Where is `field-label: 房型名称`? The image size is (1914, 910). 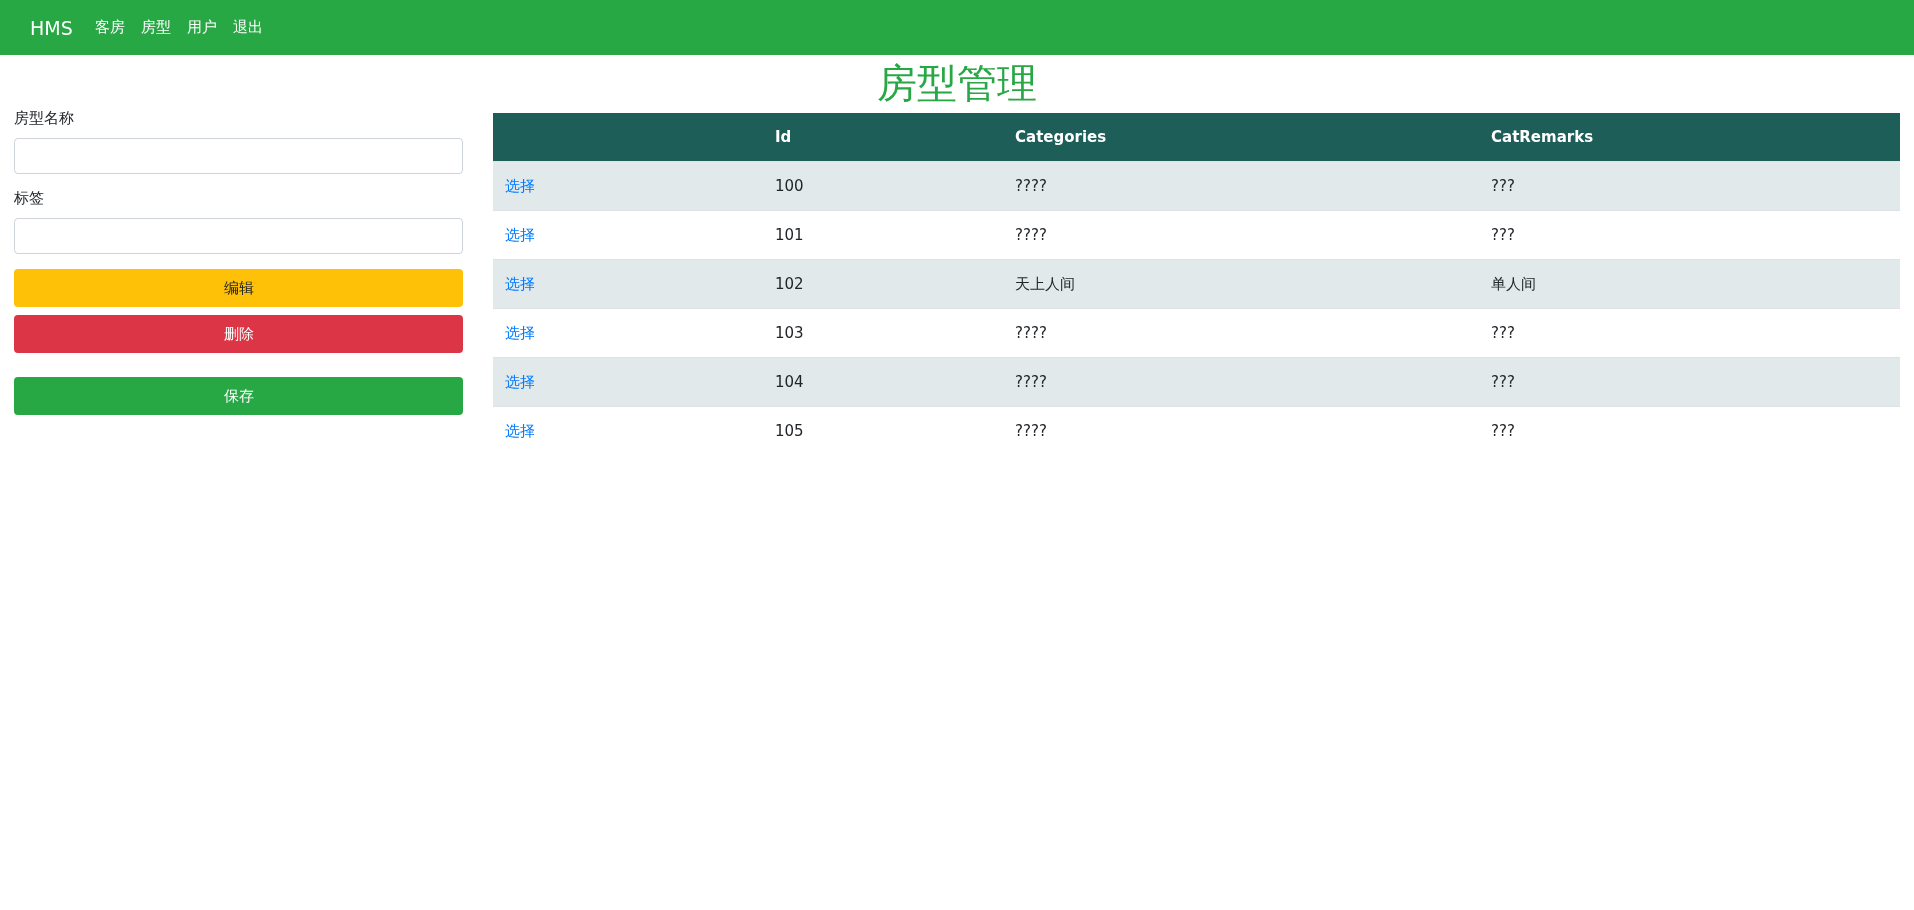
field-label: 房型名称 is located at coordinates (44, 118).